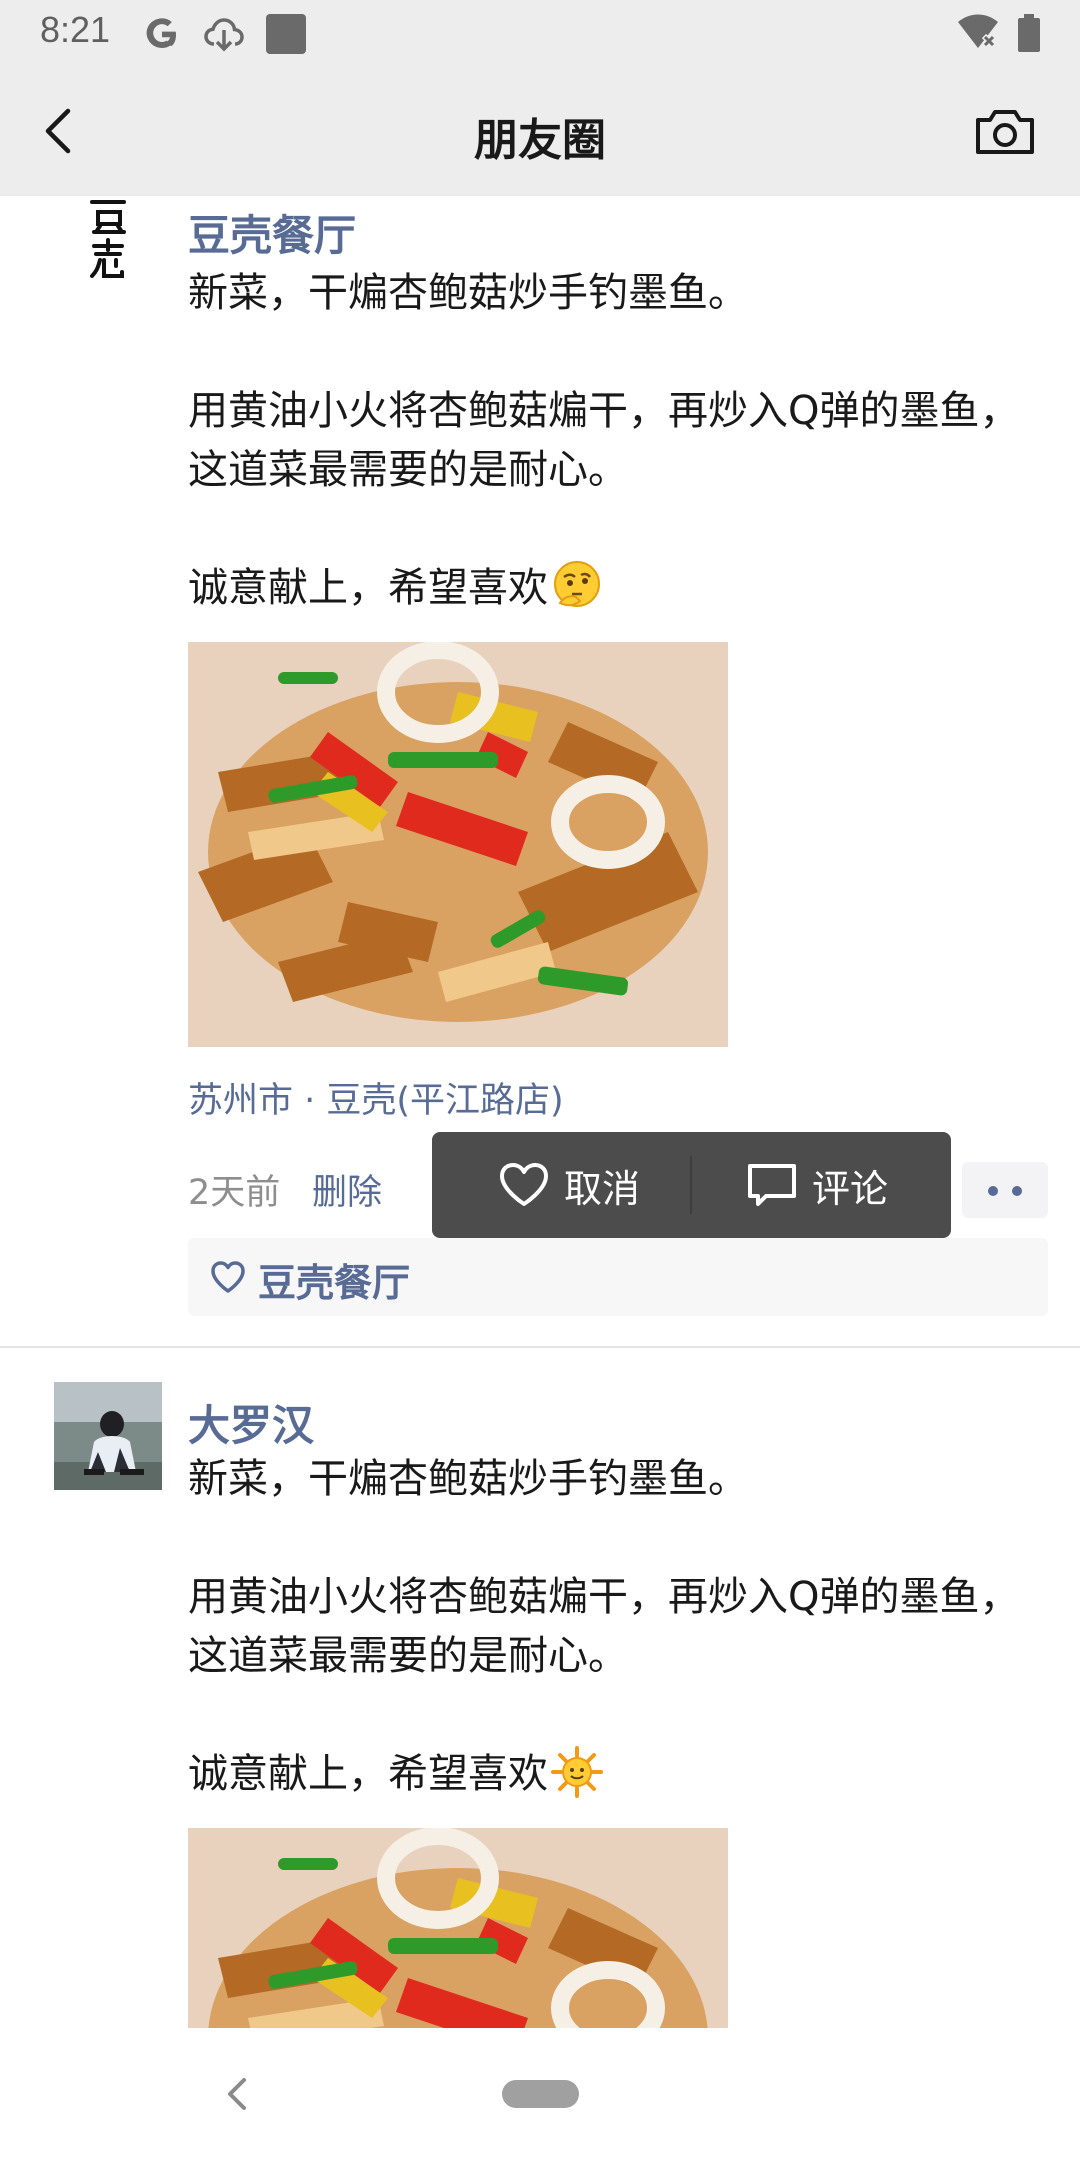 Image resolution: width=1080 pixels, height=2160 pixels. What do you see at coordinates (978, 31) in the screenshot?
I see `wifi-off-icon` at bounding box center [978, 31].